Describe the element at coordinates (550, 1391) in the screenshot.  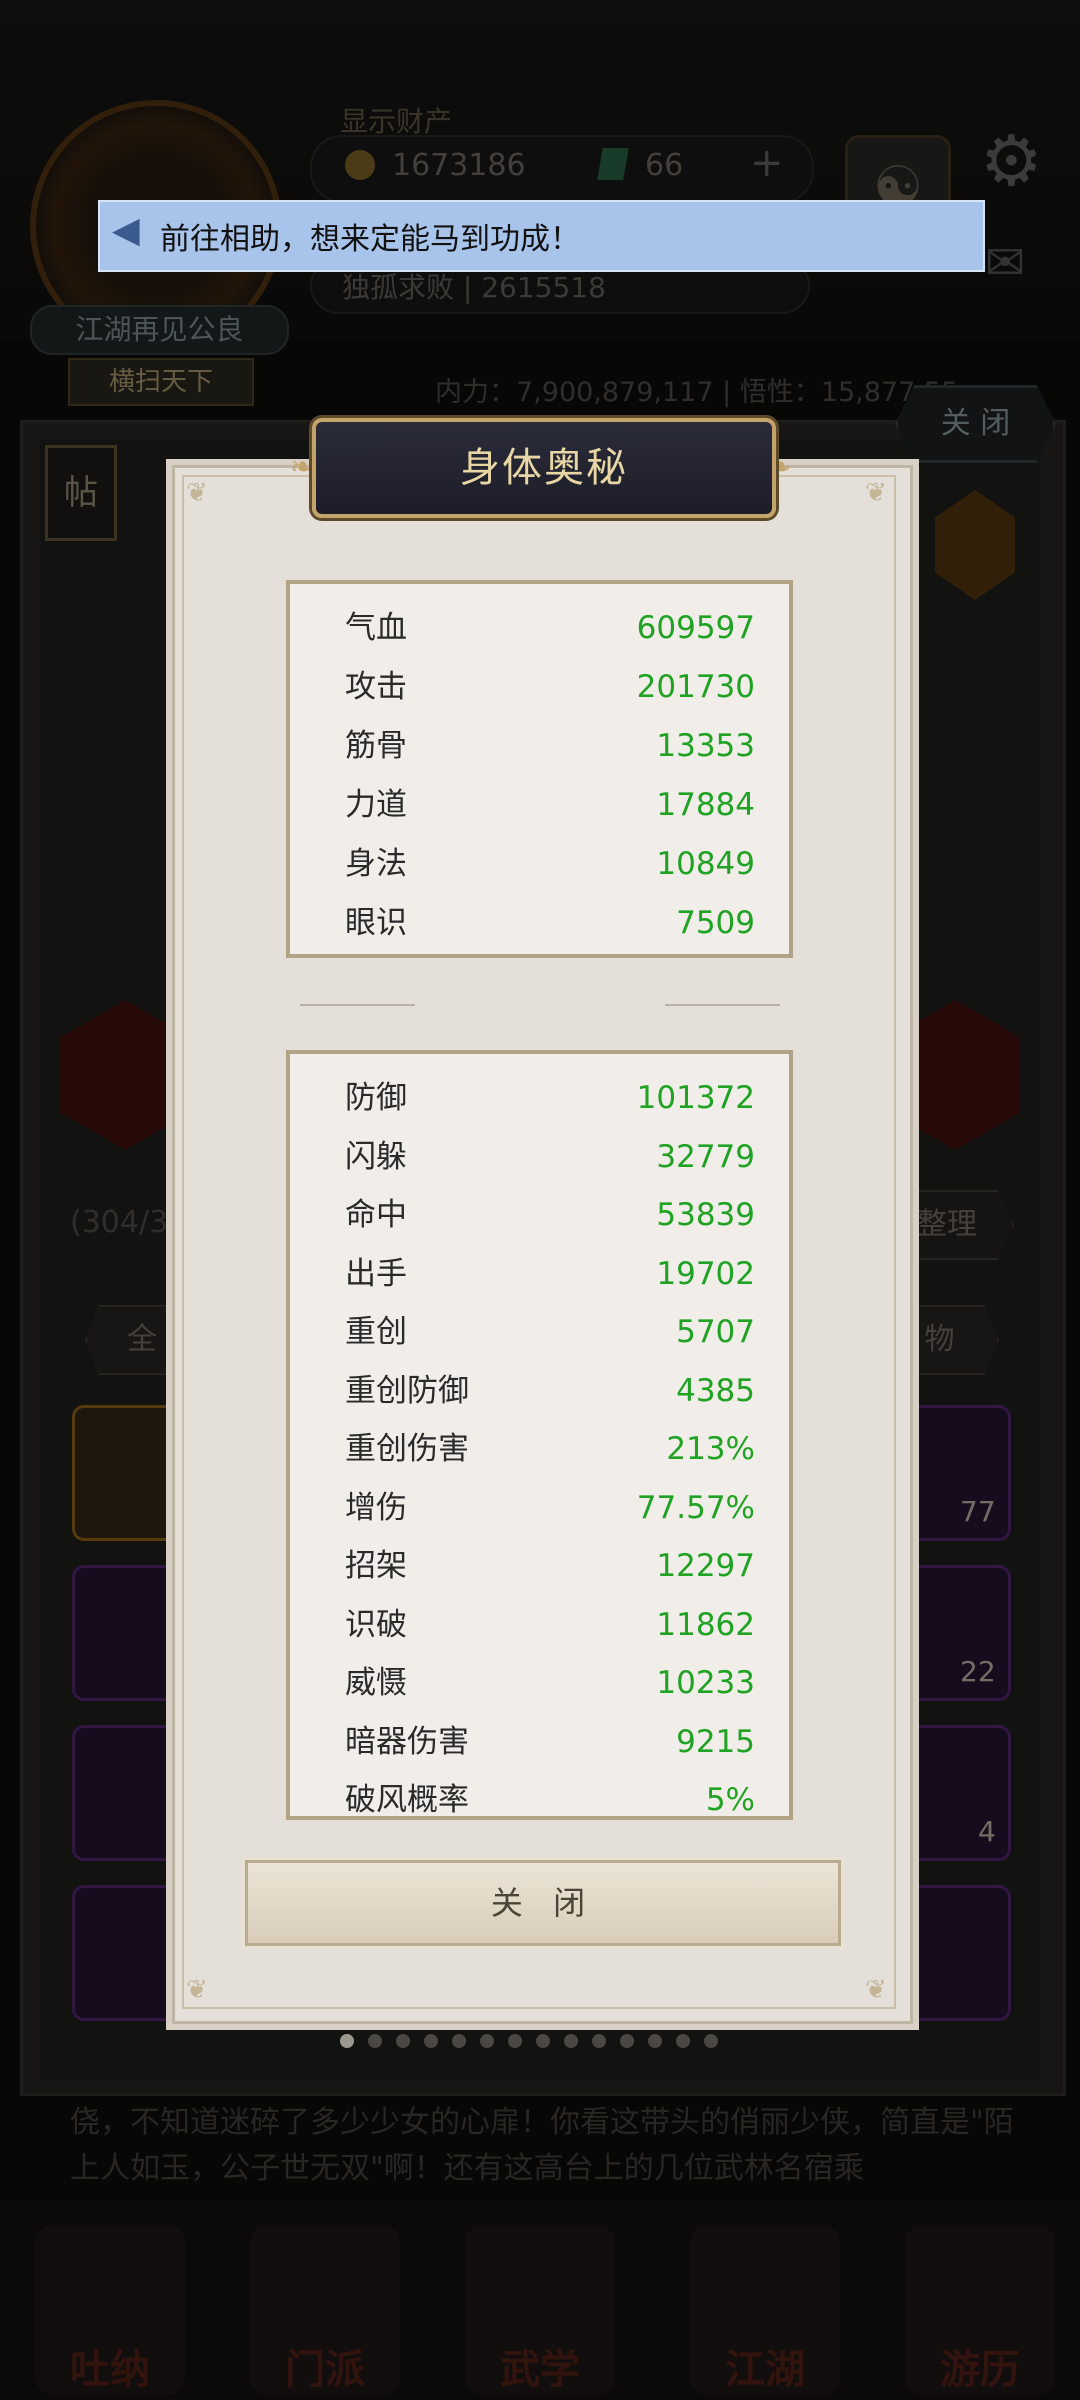
I see `stat-row: 重创防御 4385` at that location.